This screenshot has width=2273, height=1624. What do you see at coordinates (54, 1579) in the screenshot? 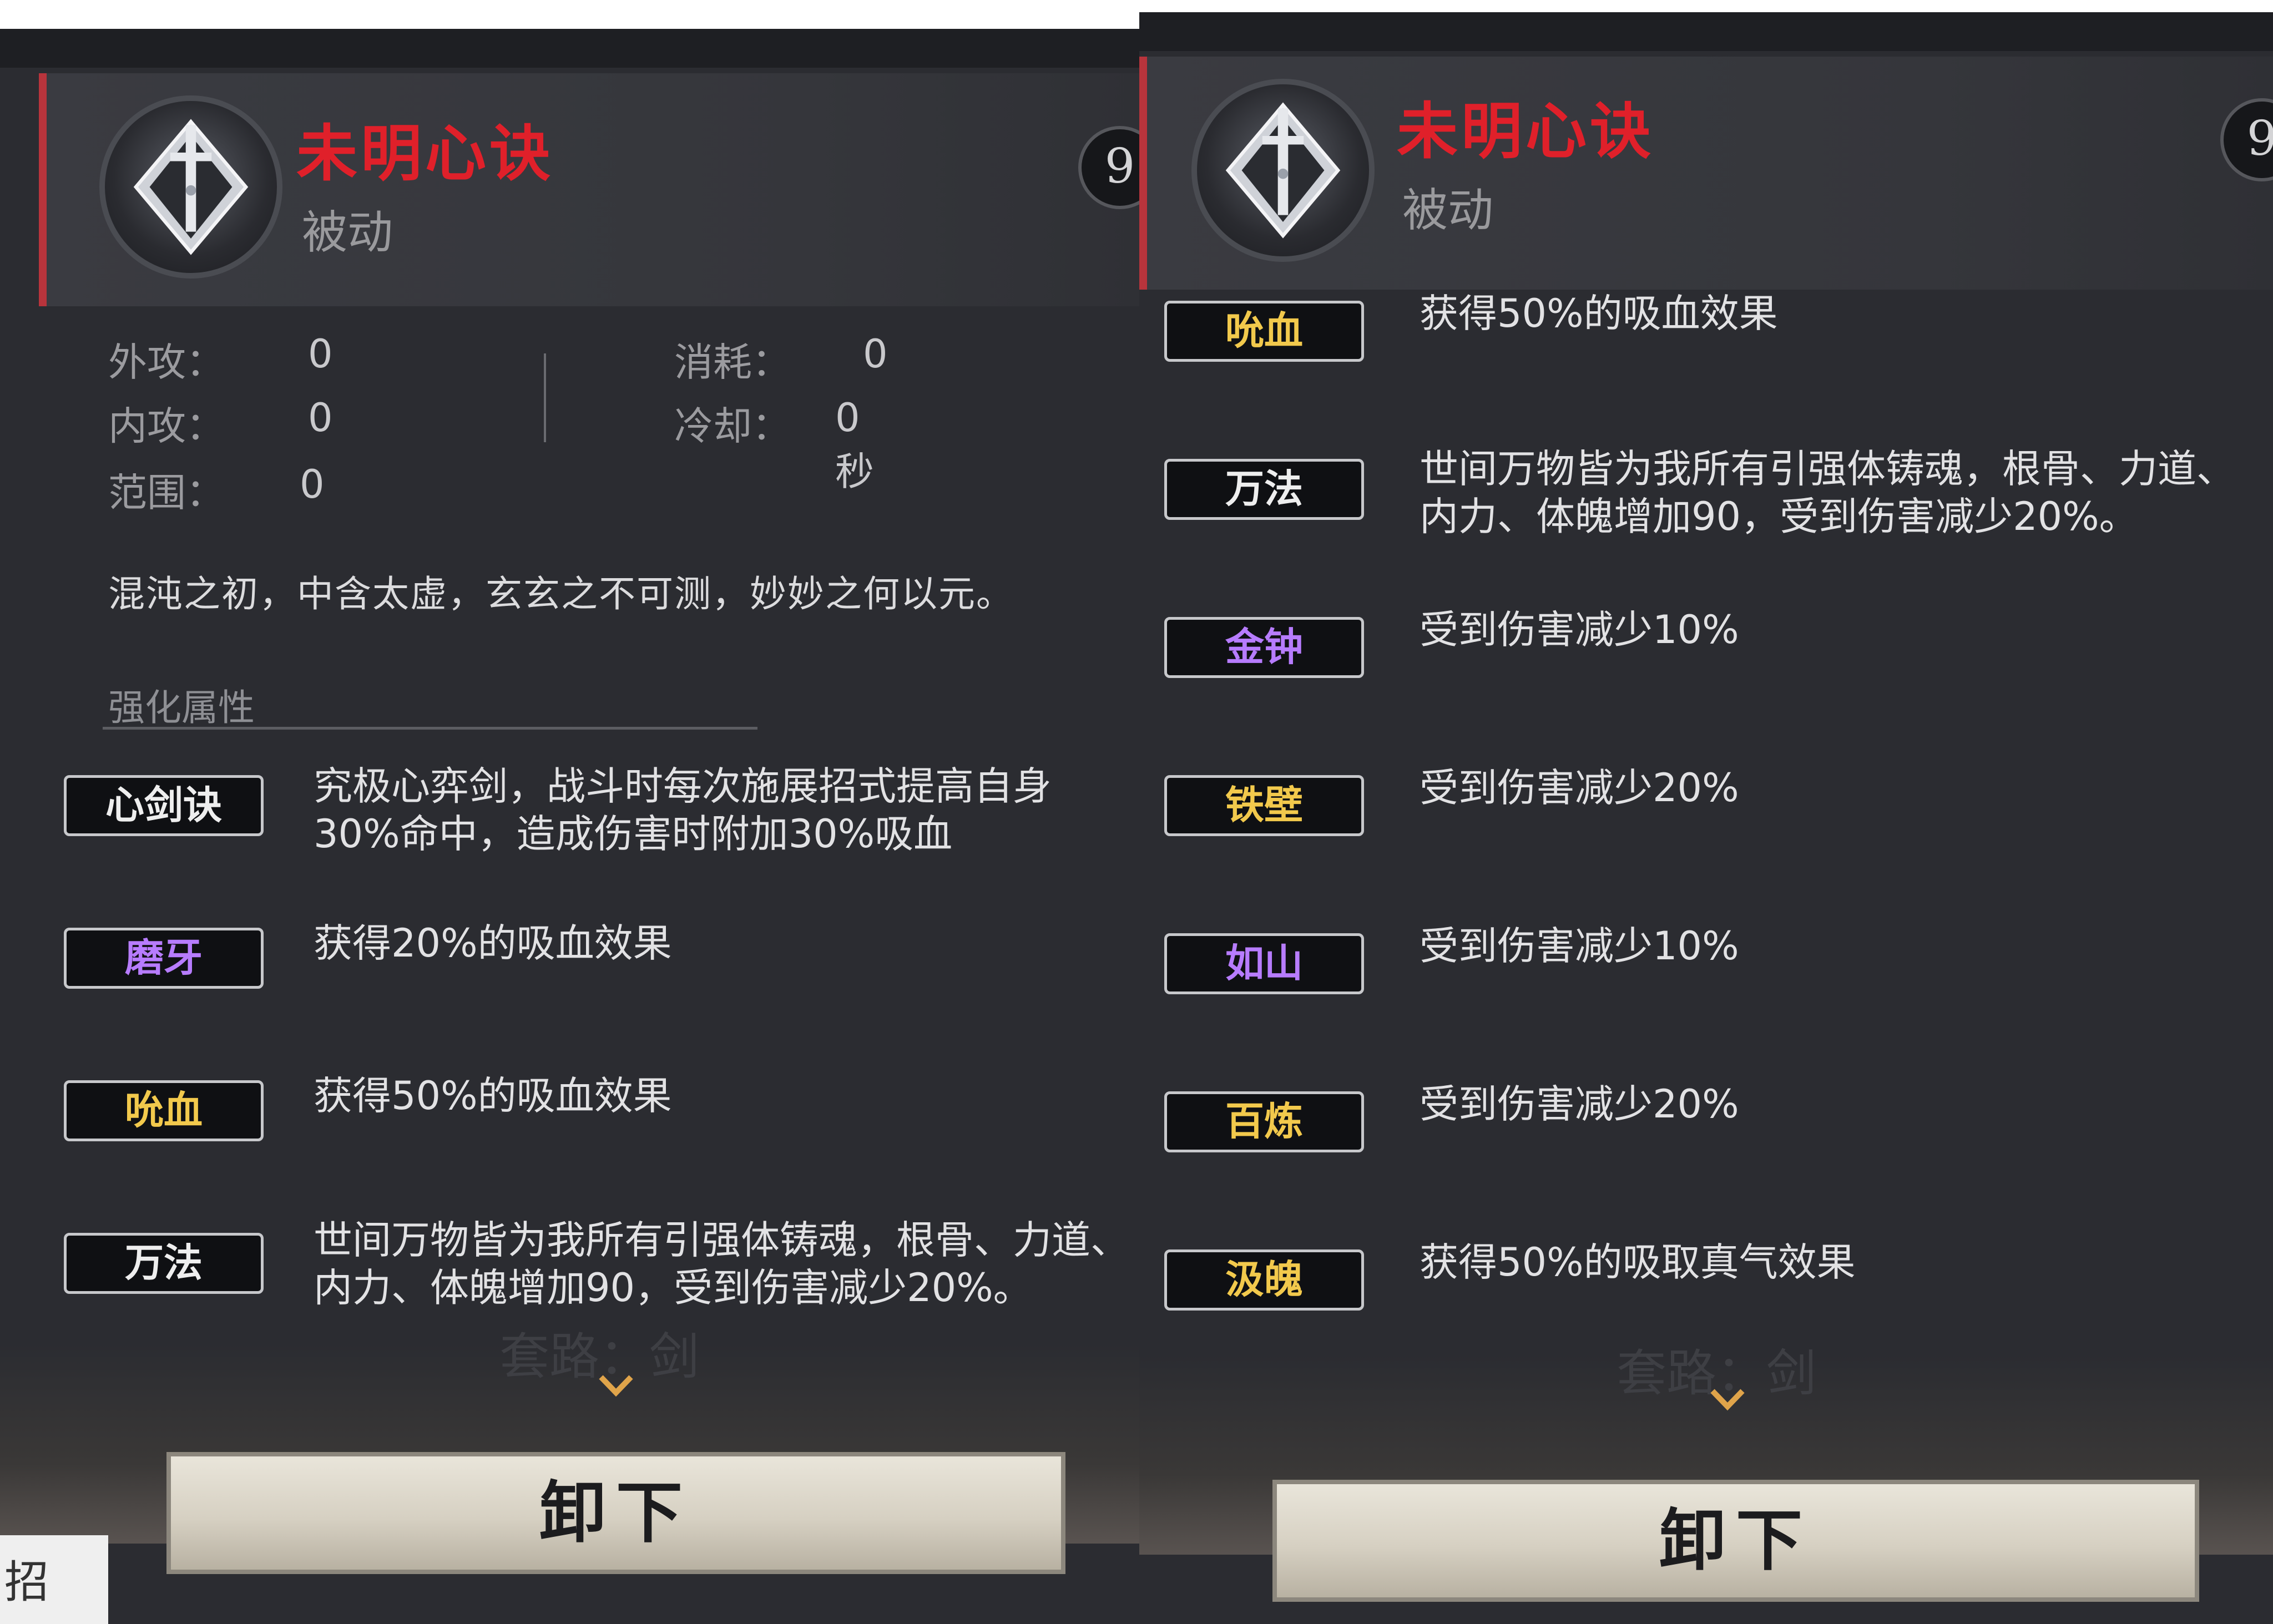
I see `side-fragment-tab: 招` at bounding box center [54, 1579].